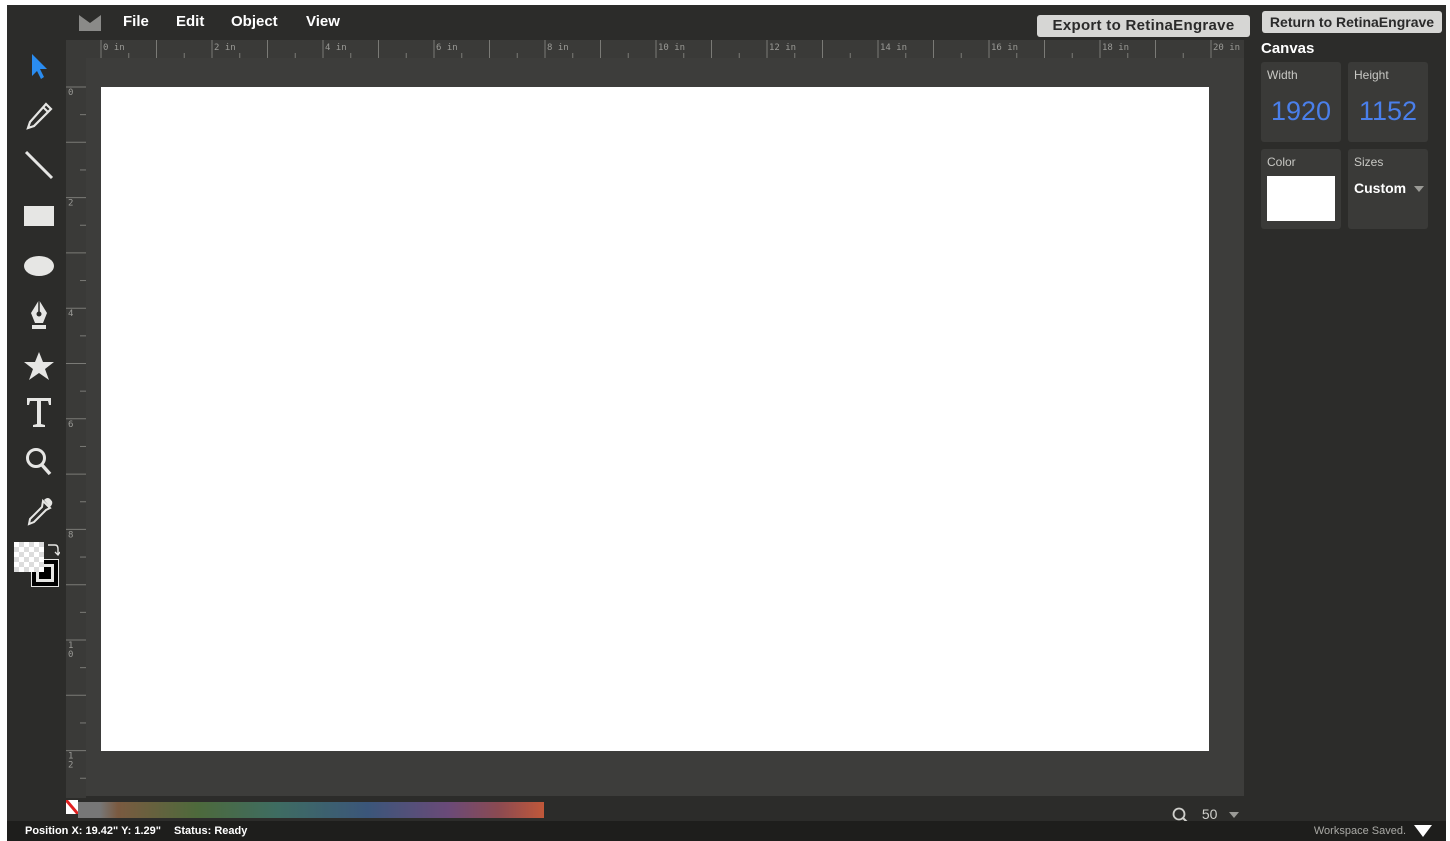 Image resolution: width=1450 pixels, height=841 pixels. I want to click on pencil-tool-icon, so click(39, 116).